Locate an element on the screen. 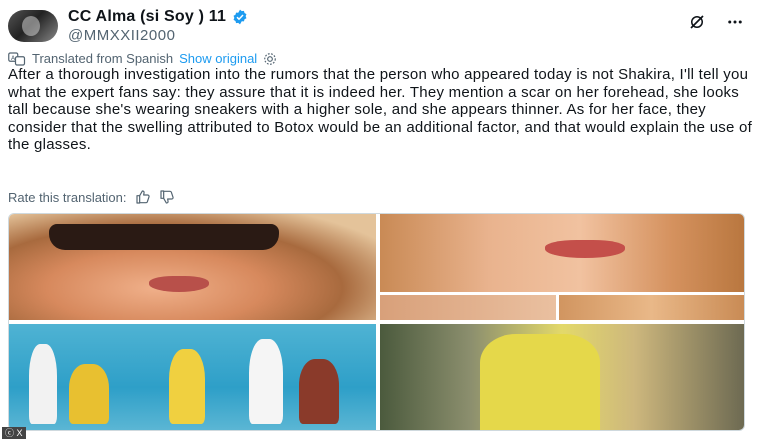 The height and width of the screenshot is (439, 779). photo-smile-closeup is located at coordinates (562, 253).